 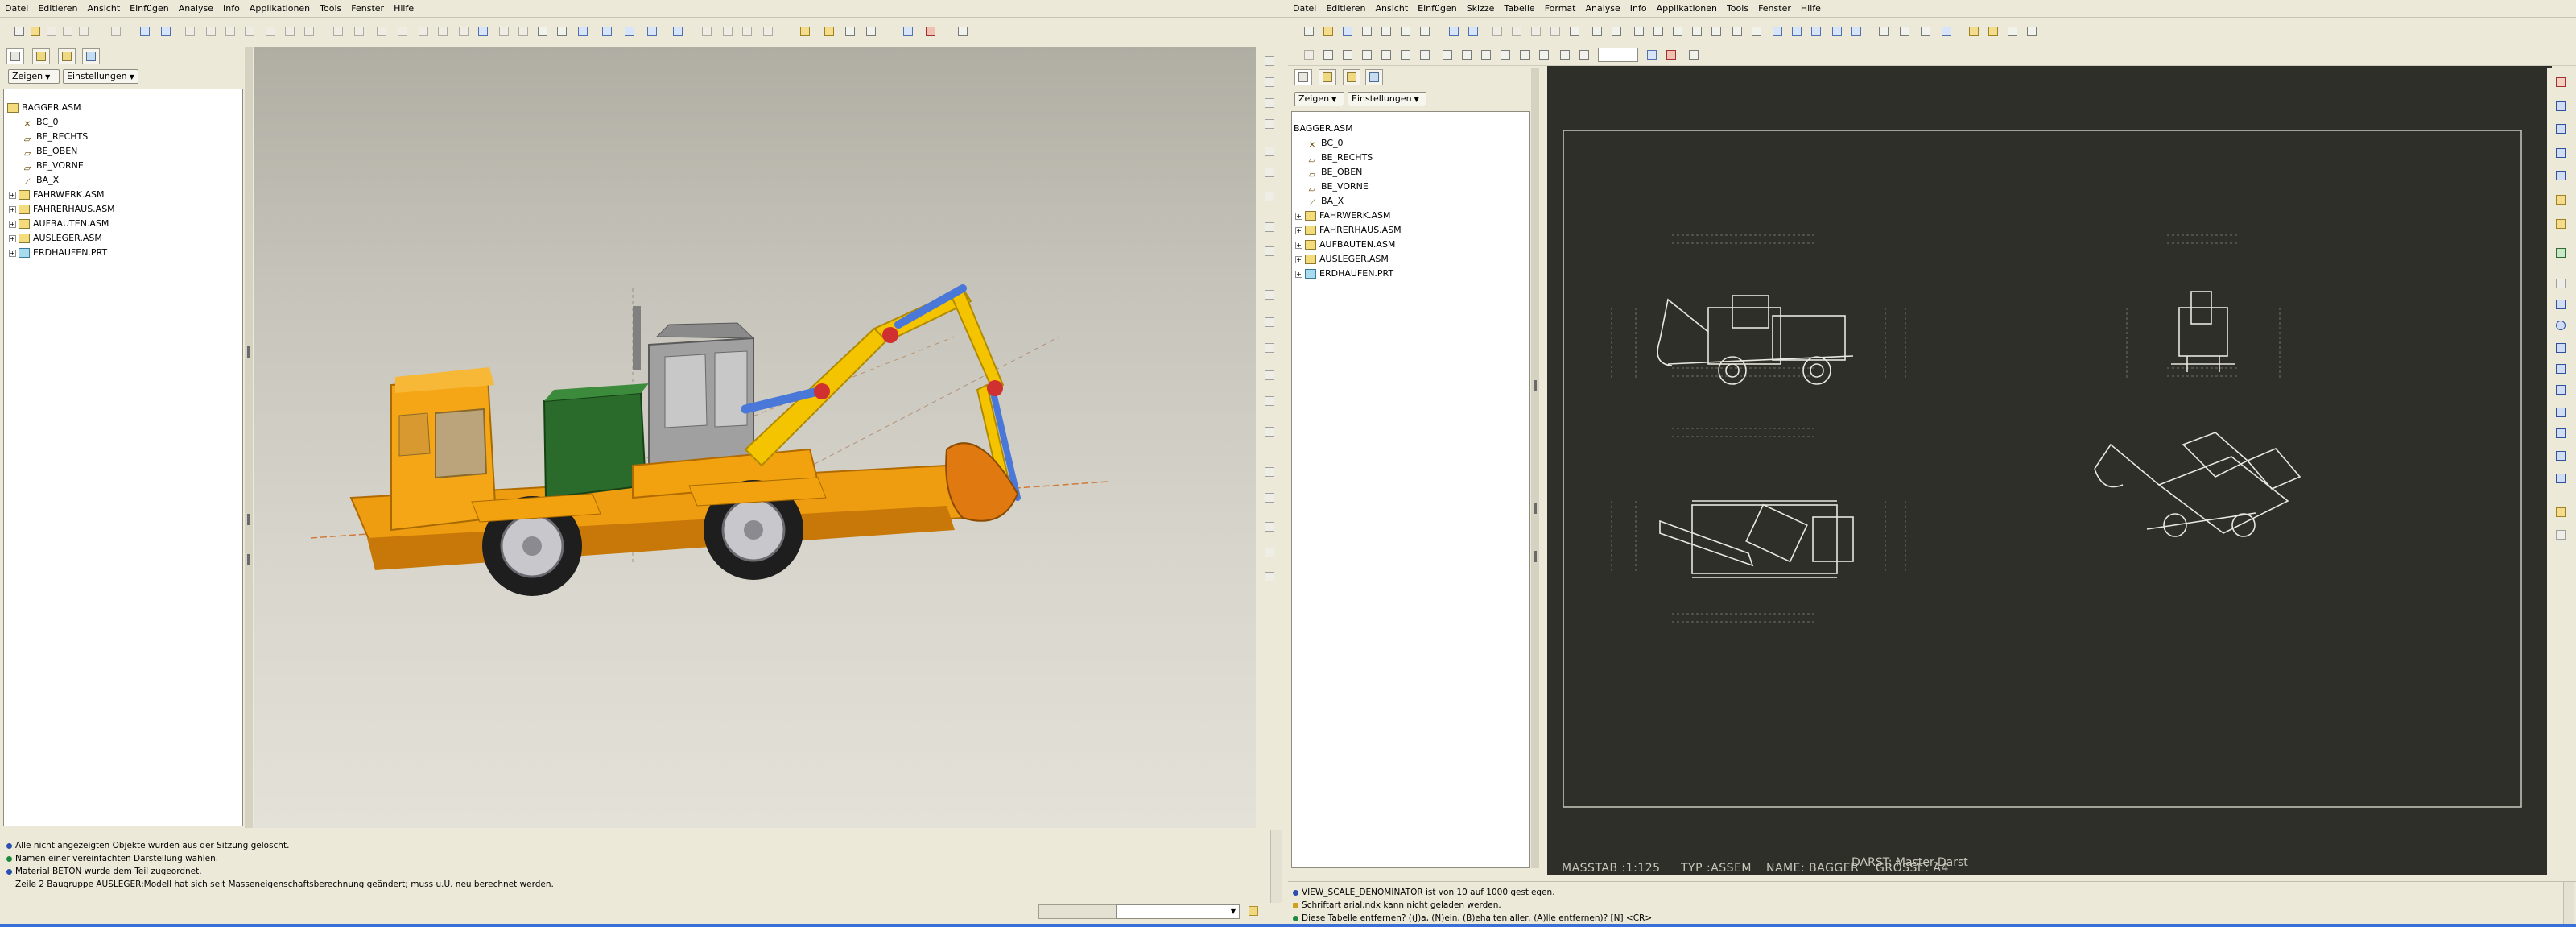 What do you see at coordinates (1424, 31) in the screenshot?
I see `print-preview-icon` at bounding box center [1424, 31].